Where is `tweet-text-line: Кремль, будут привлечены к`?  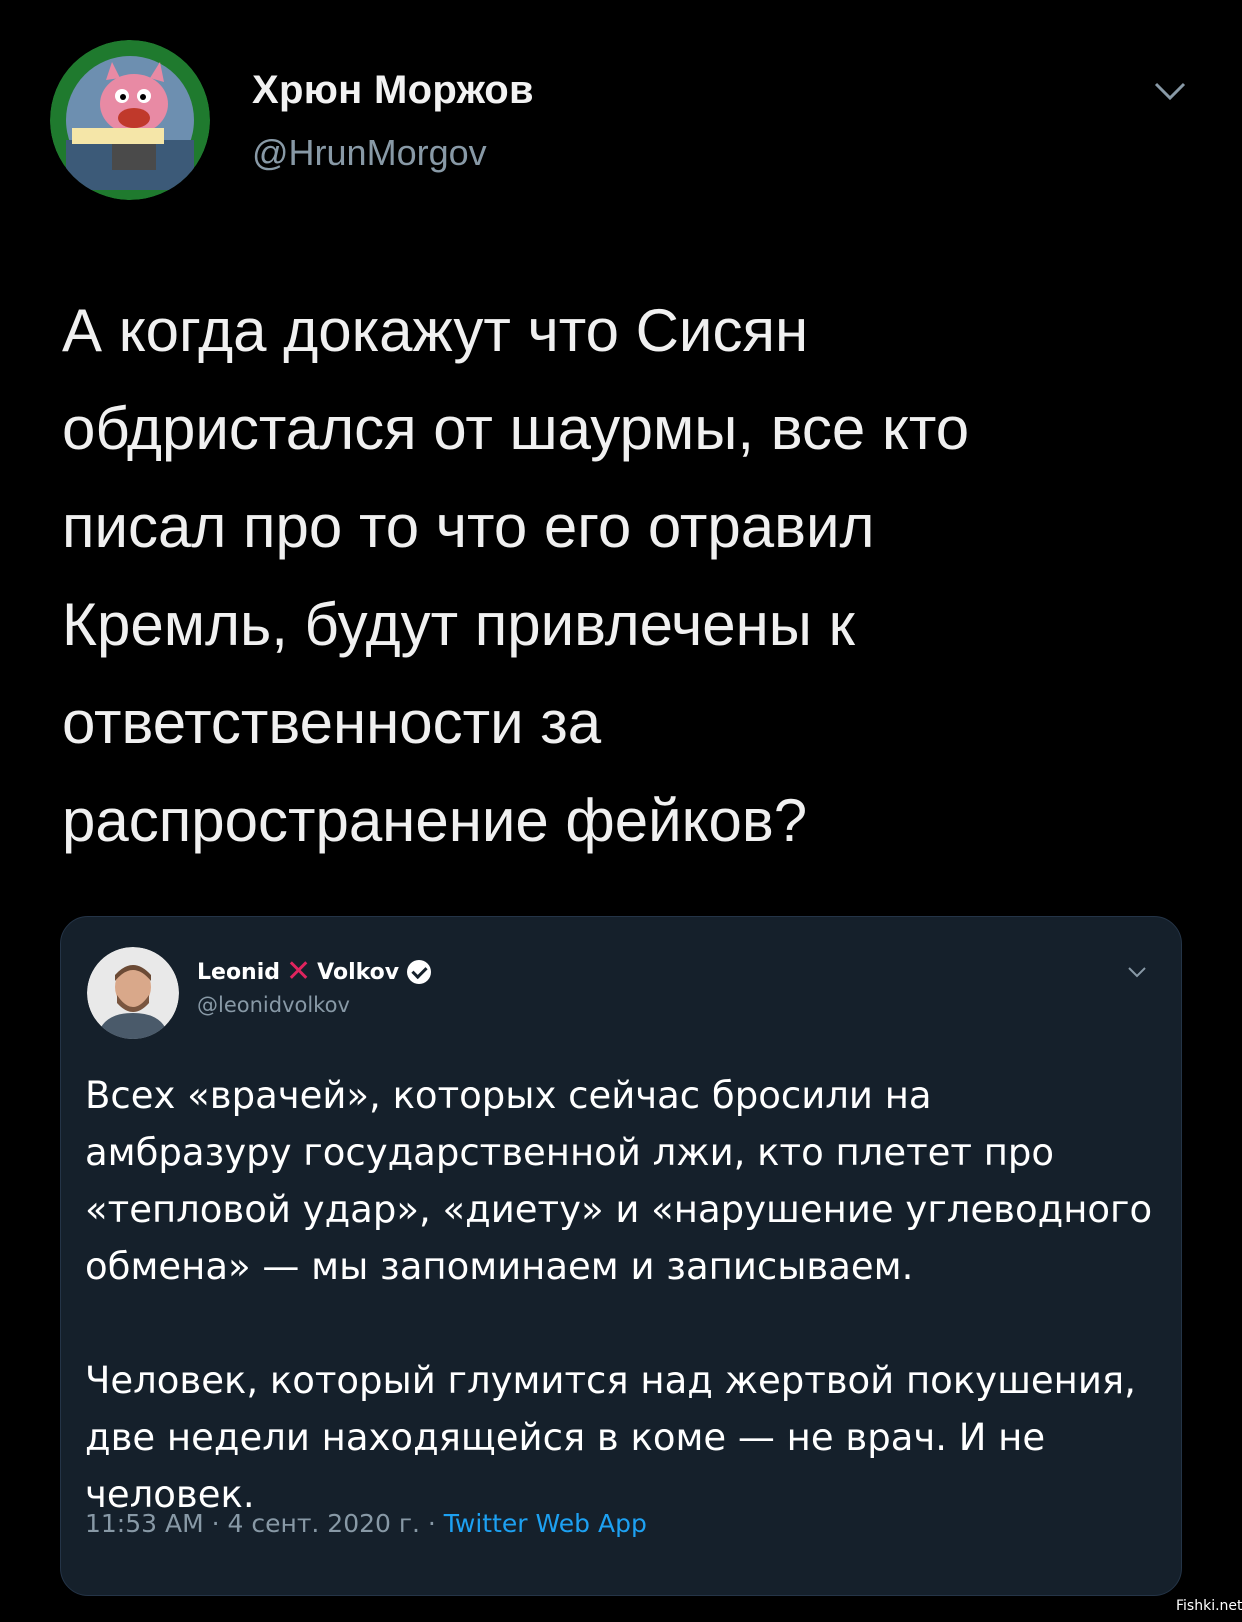 tweet-text-line: Кремль, будут привлечены к is located at coordinates (458, 624).